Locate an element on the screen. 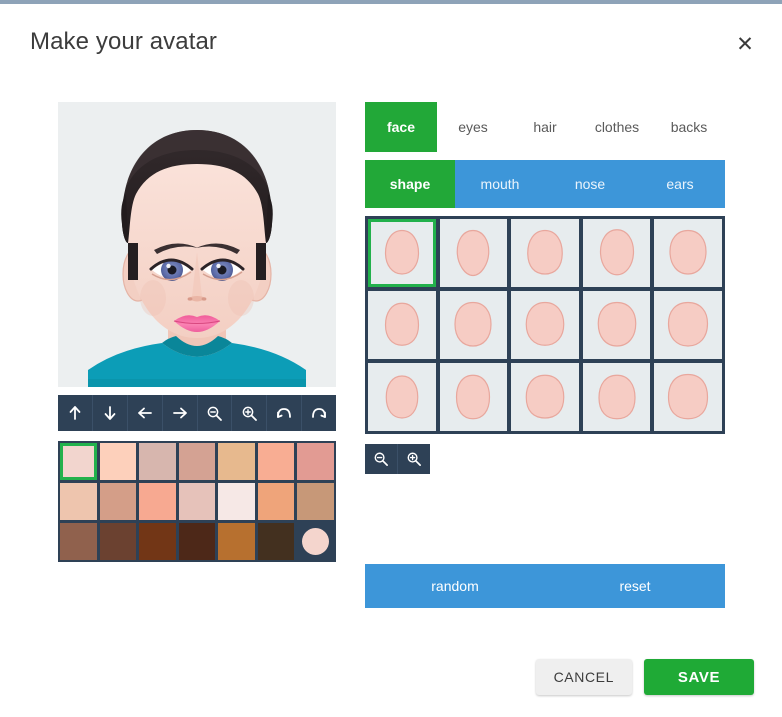 The height and width of the screenshot is (717, 782). zoom-in-icon is located at coordinates (250, 413).